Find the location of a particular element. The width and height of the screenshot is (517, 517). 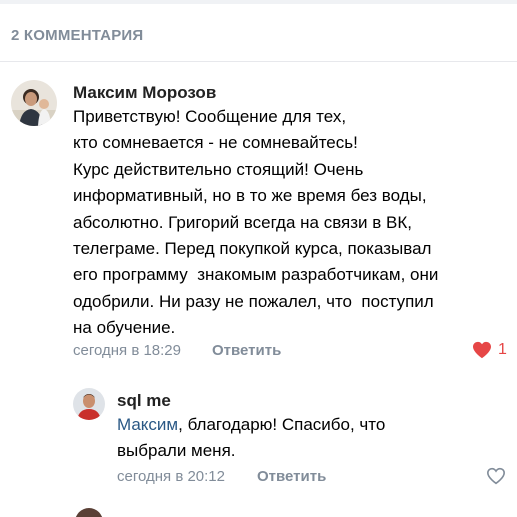

comment-author: Максим Морозов is located at coordinates (144, 93).